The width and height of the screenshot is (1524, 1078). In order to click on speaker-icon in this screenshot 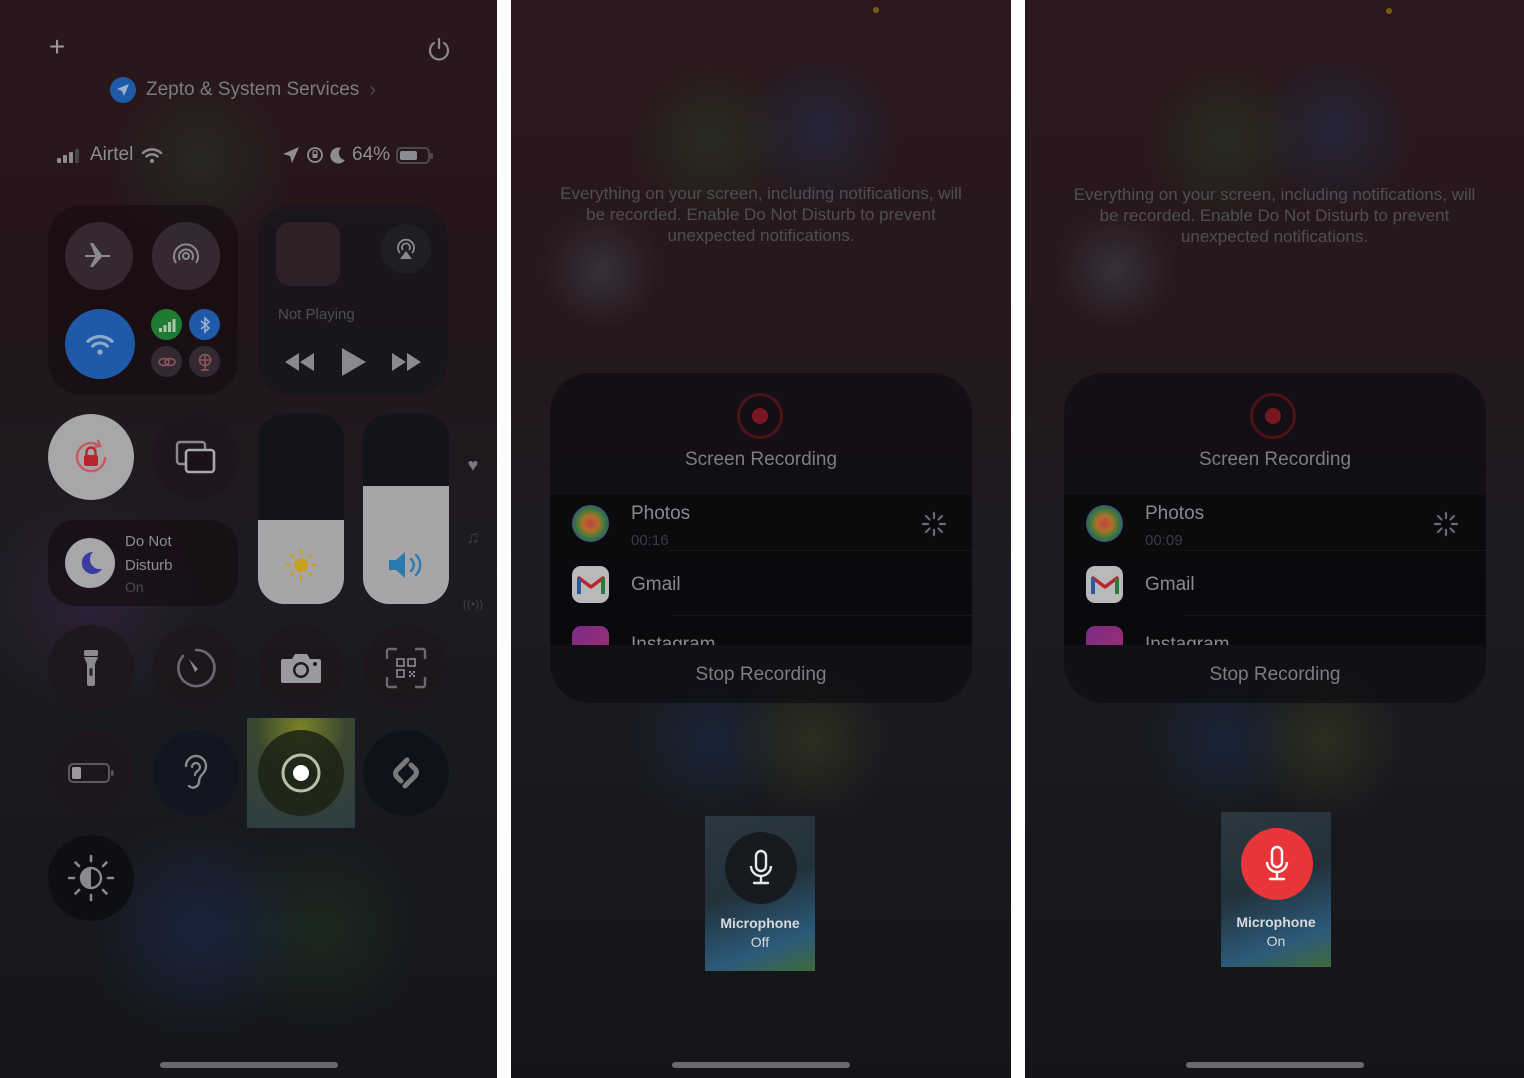, I will do `click(405, 565)`.